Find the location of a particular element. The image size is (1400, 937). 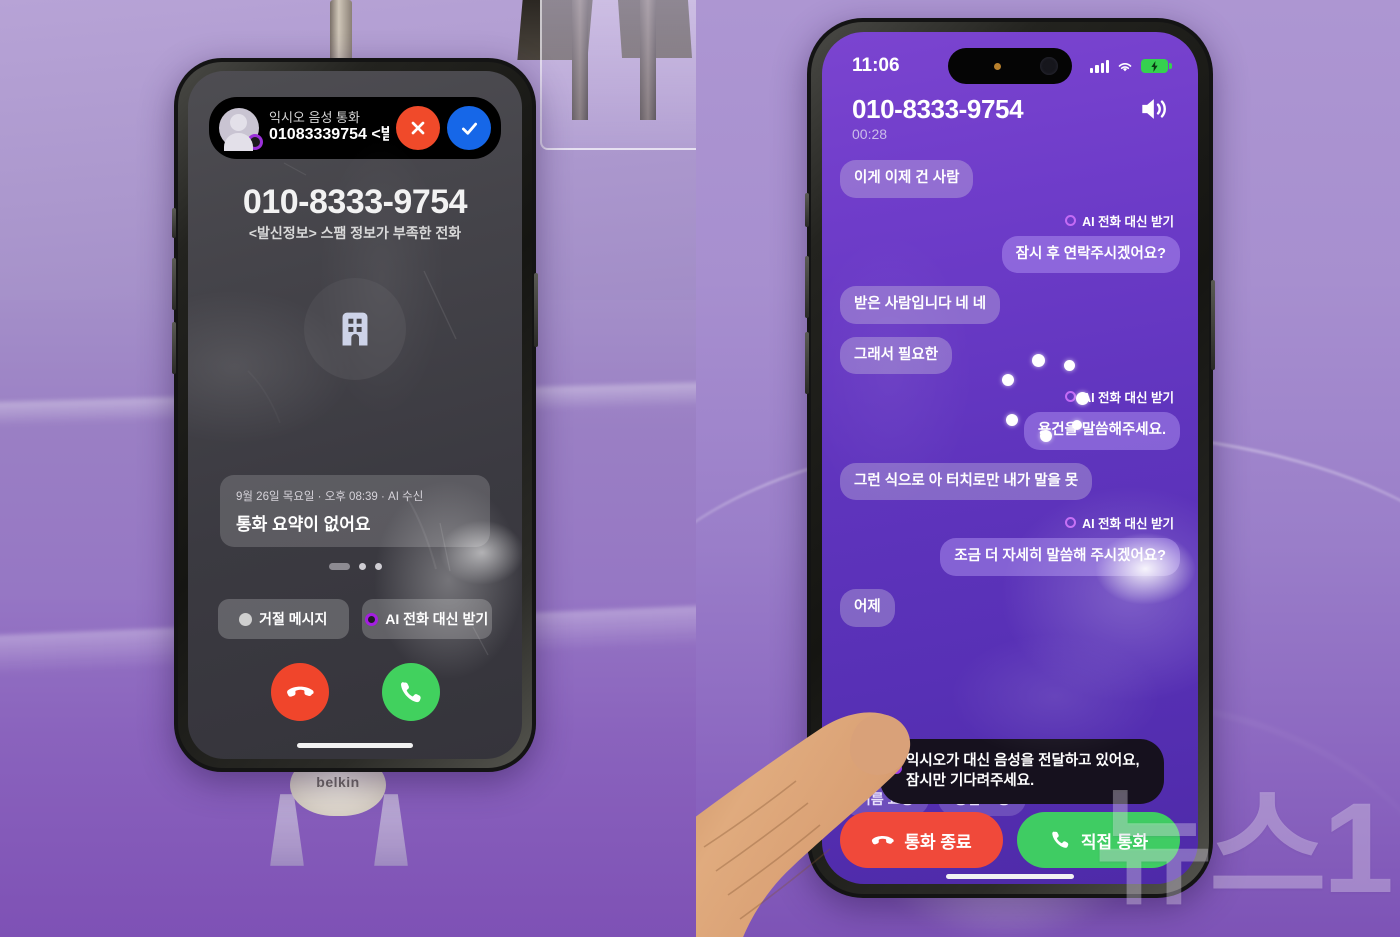

close-icon is located at coordinates (418, 128).